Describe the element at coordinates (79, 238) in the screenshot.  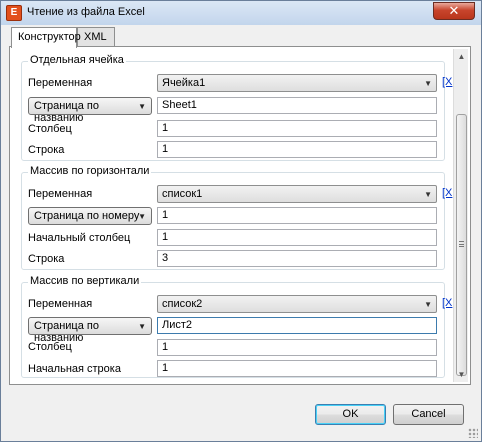
I see `start-column-label: Начальный столбец` at that location.